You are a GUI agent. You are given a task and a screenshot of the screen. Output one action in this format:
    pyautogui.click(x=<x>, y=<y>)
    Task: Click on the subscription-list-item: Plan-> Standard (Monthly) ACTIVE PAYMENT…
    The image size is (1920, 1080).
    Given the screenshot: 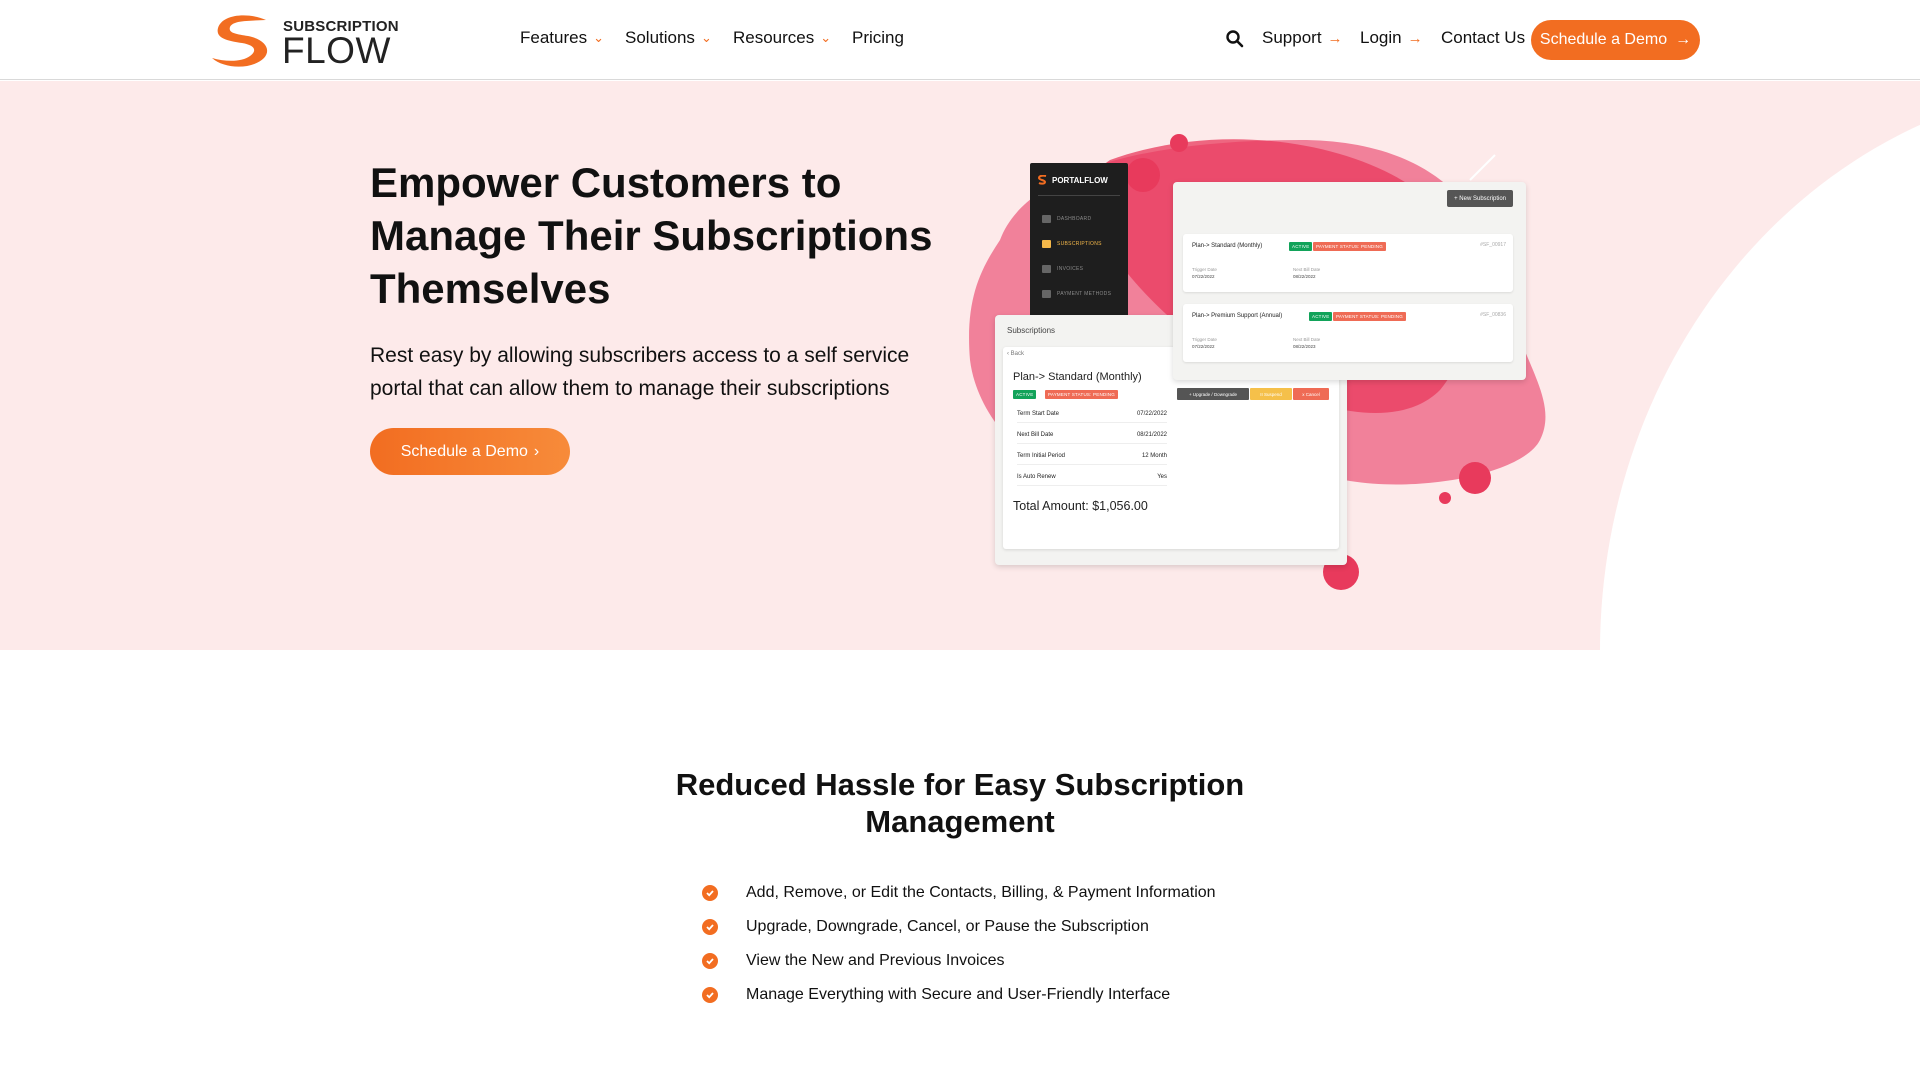 What is the action you would take?
    pyautogui.click(x=1348, y=263)
    